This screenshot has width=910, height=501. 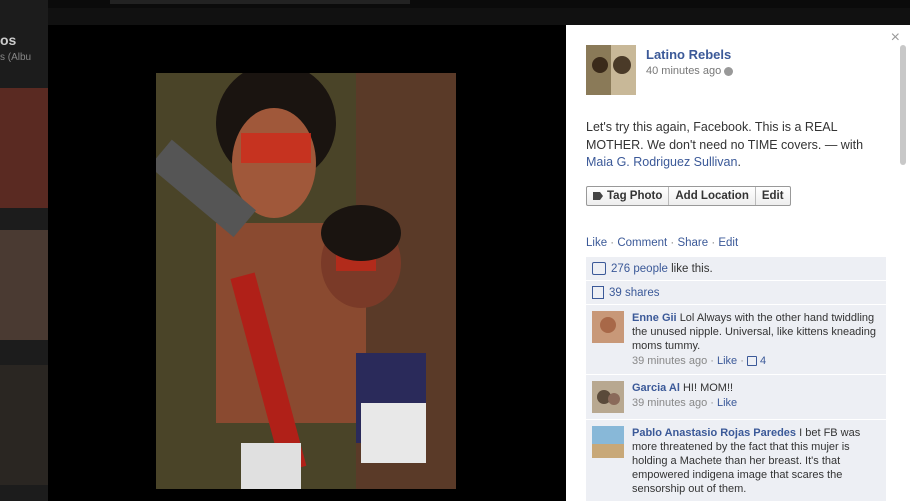 What do you see at coordinates (654, 318) in the screenshot?
I see `commenter-name: Enne Gii` at bounding box center [654, 318].